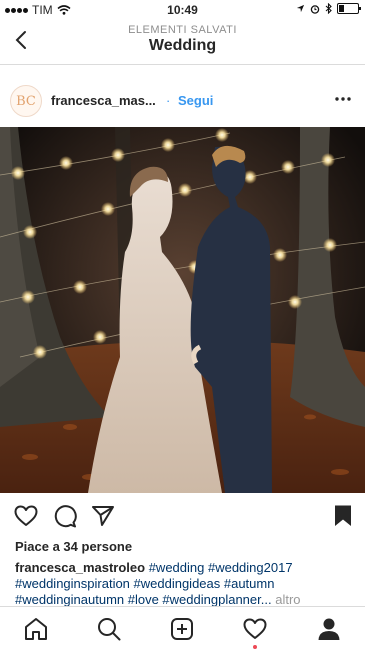 The image size is (365, 651). What do you see at coordinates (195, 100) in the screenshot?
I see `follow-button: Segui` at bounding box center [195, 100].